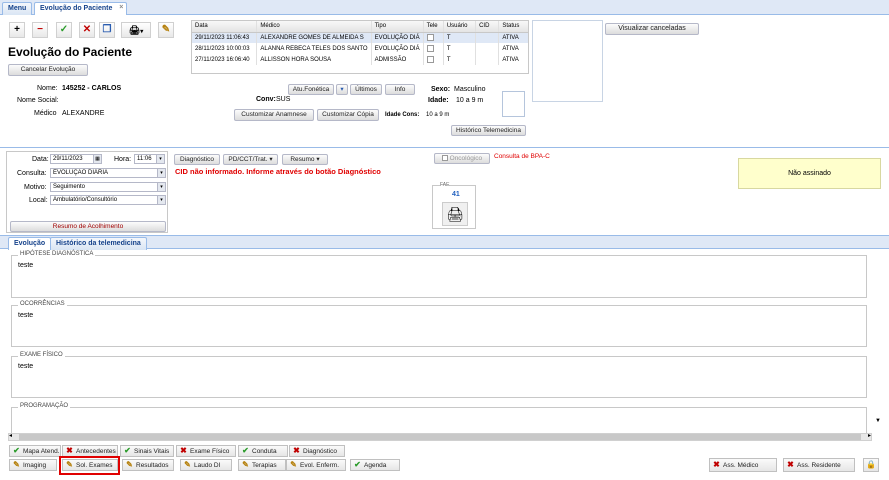 The width and height of the screenshot is (889, 480). Describe the element at coordinates (400, 89) in the screenshot. I see `info-button: Info` at that location.